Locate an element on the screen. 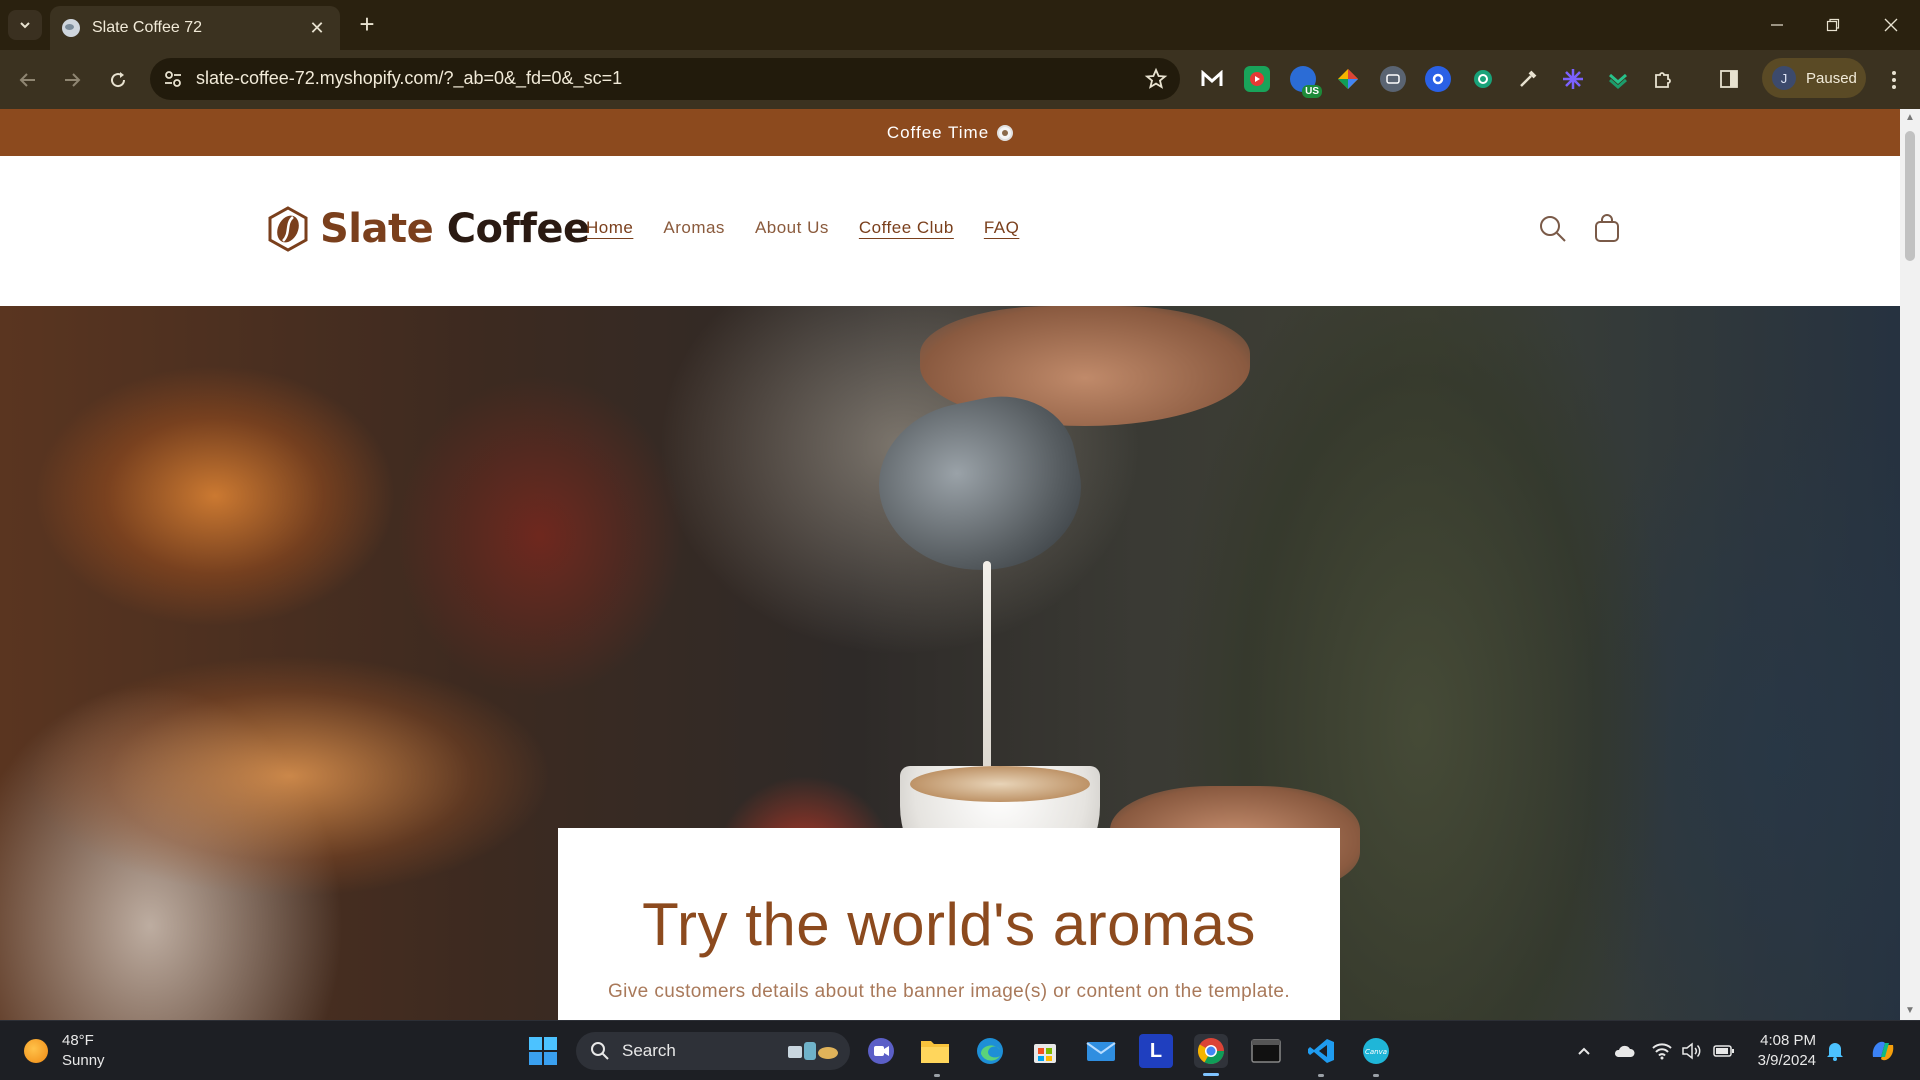 The image size is (1920, 1080). logo-text-slate: Slate is located at coordinates (377, 229).